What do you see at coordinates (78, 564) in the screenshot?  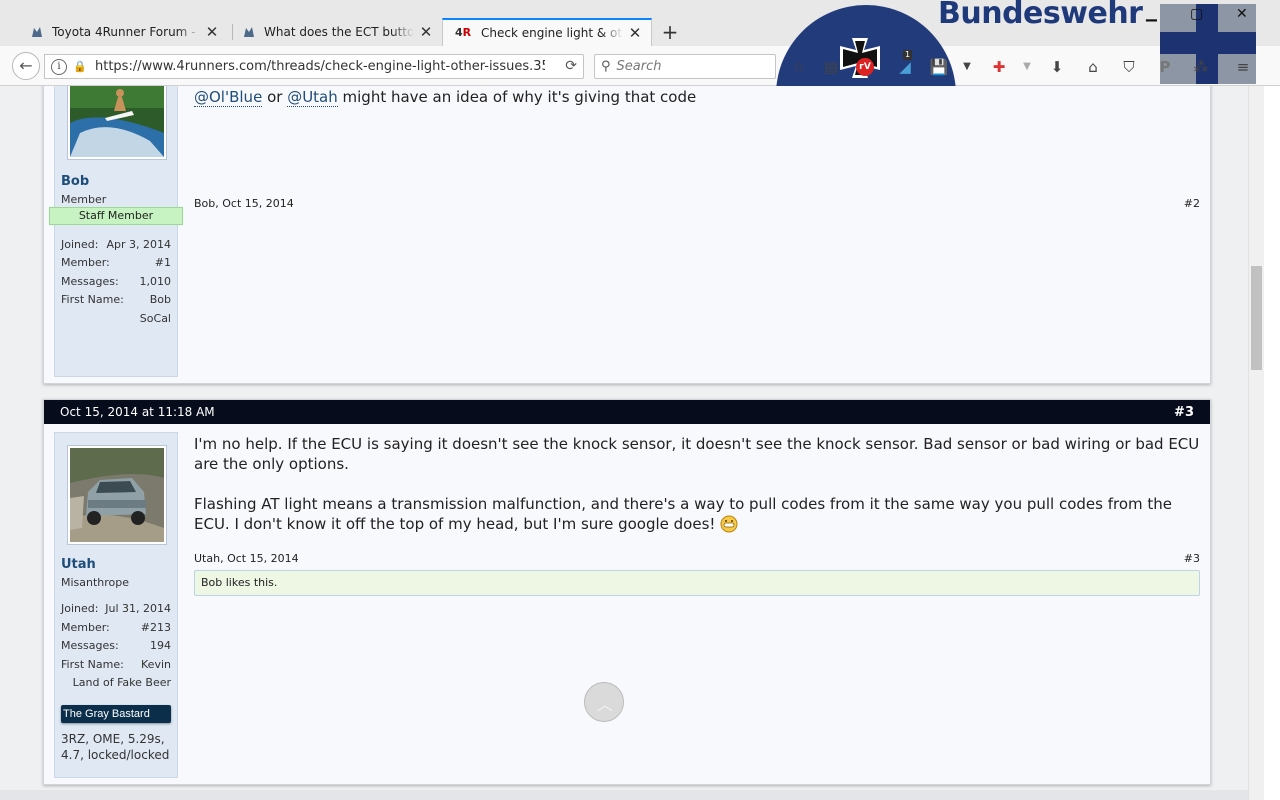 I see `username: Utah` at bounding box center [78, 564].